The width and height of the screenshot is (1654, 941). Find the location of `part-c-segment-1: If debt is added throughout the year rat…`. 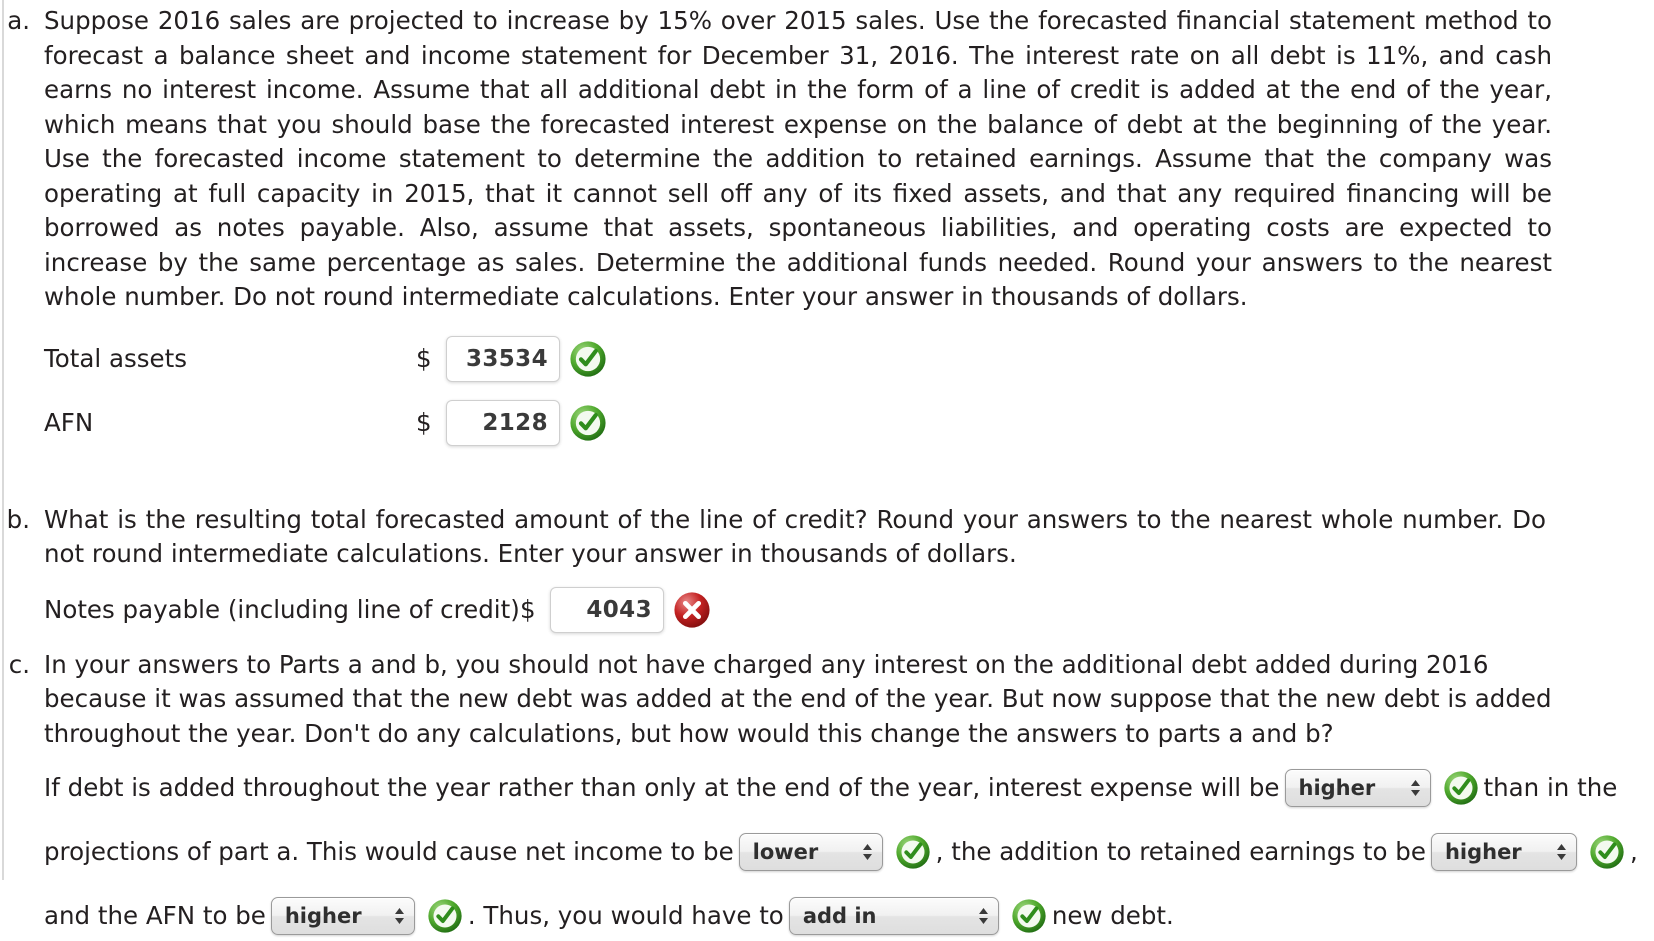

part-c-segment-1: If debt is added throughout the year rat… is located at coordinates (662, 788).